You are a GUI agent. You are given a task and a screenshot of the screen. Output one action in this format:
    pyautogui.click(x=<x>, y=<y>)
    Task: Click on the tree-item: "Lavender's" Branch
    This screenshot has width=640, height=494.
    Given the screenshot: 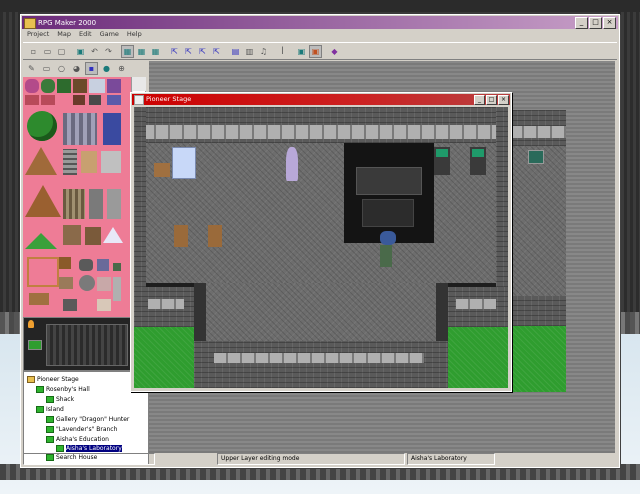 What is the action you would take?
    pyautogui.click(x=81, y=429)
    